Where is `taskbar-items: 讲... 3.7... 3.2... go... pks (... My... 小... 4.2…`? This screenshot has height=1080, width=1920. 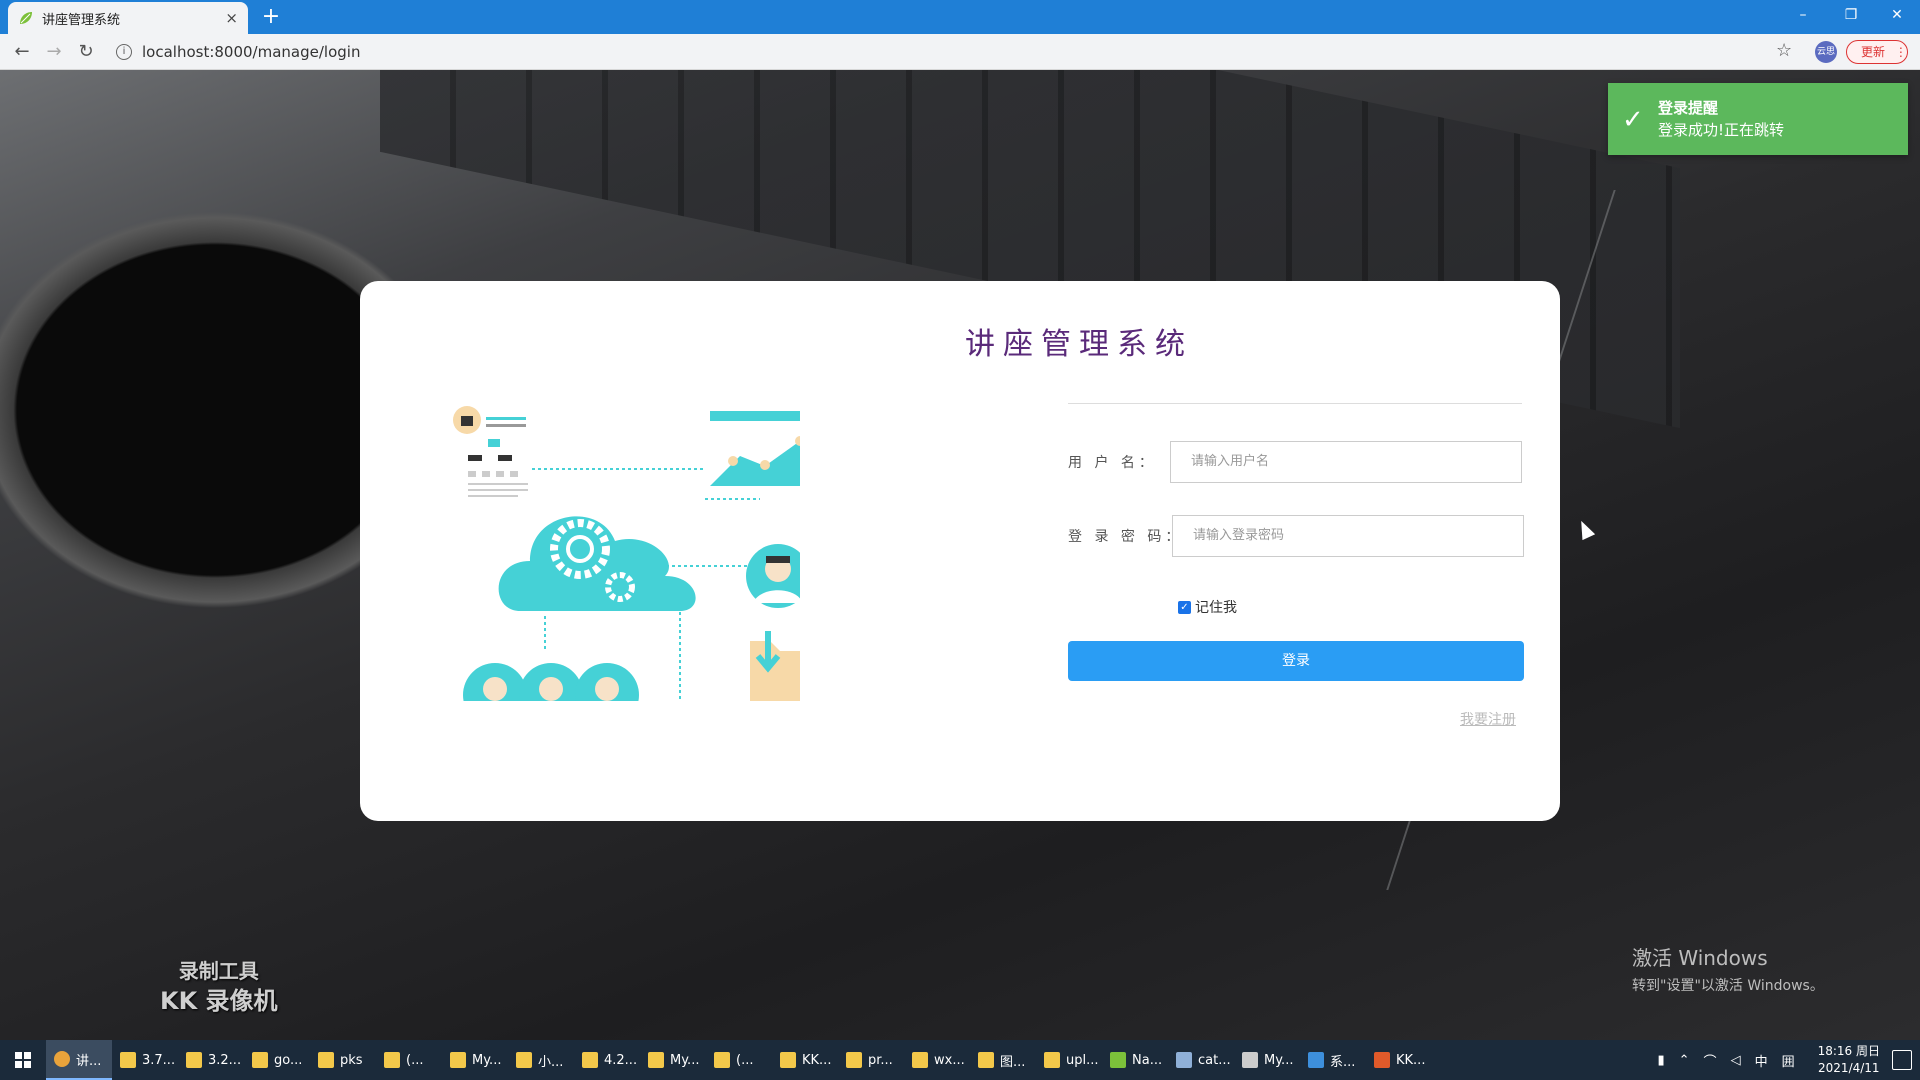 taskbar-items: 讲... 3.7... 3.2... go... pks (... My... 小... 4.2… is located at coordinates (739, 1060).